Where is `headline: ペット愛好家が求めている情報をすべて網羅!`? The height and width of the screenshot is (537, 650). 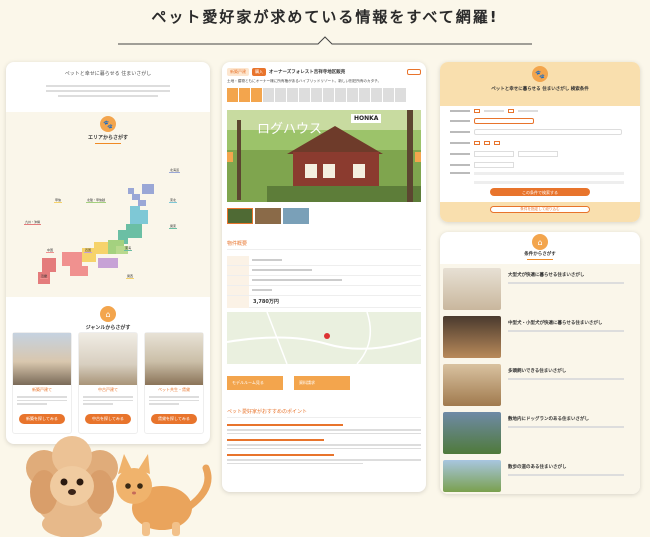
headline: ペット愛好家が求めている情報をすべて網羅! is located at coordinates (325, 17).